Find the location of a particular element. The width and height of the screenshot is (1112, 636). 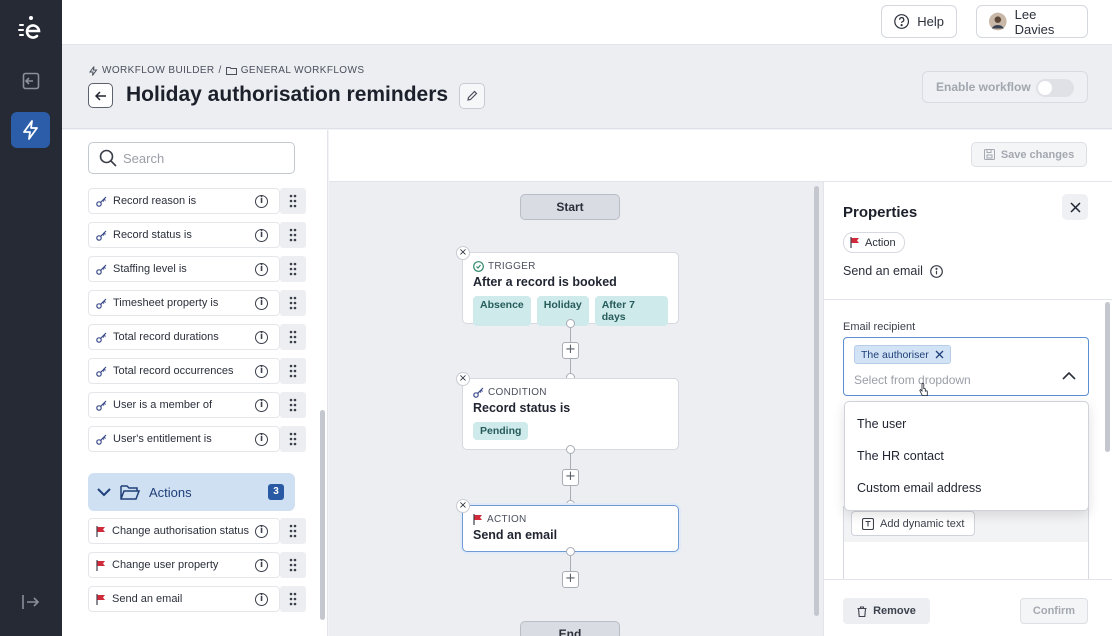

save-icon is located at coordinates (989, 154).